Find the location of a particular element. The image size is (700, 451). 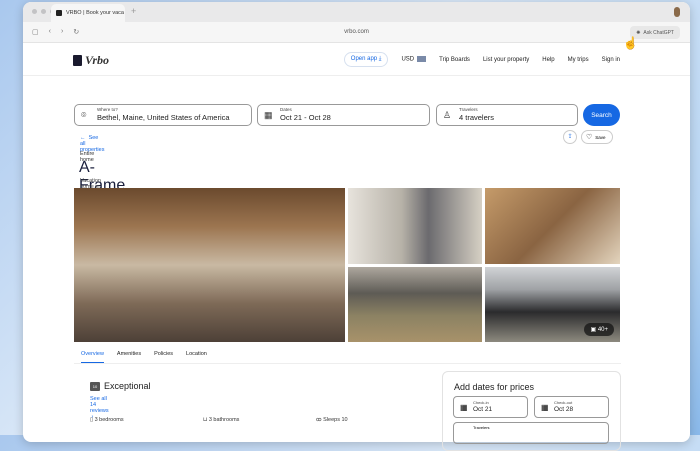

url-field: vrbo.com is located at coordinates (356, 32).